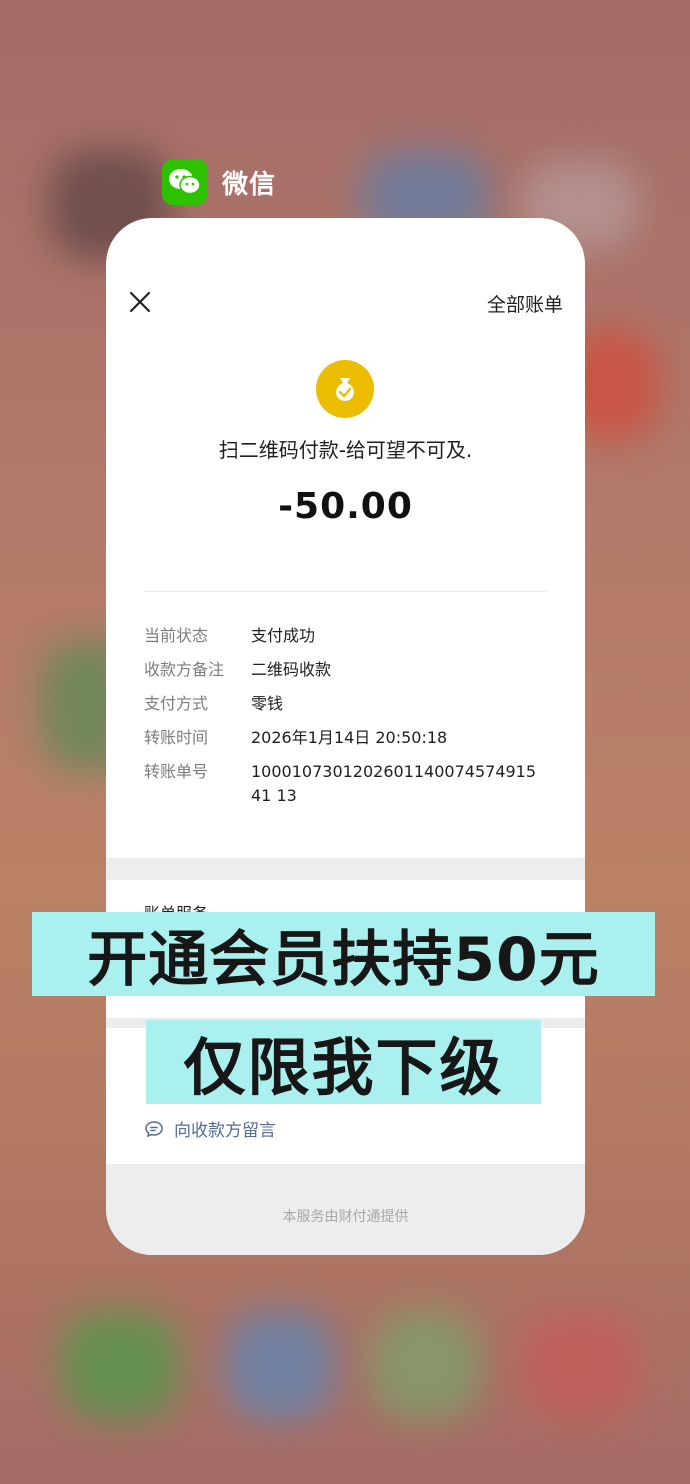 Image resolution: width=690 pixels, height=1484 pixels. Describe the element at coordinates (267, 703) in the screenshot. I see `detail-value: 零钱` at that location.